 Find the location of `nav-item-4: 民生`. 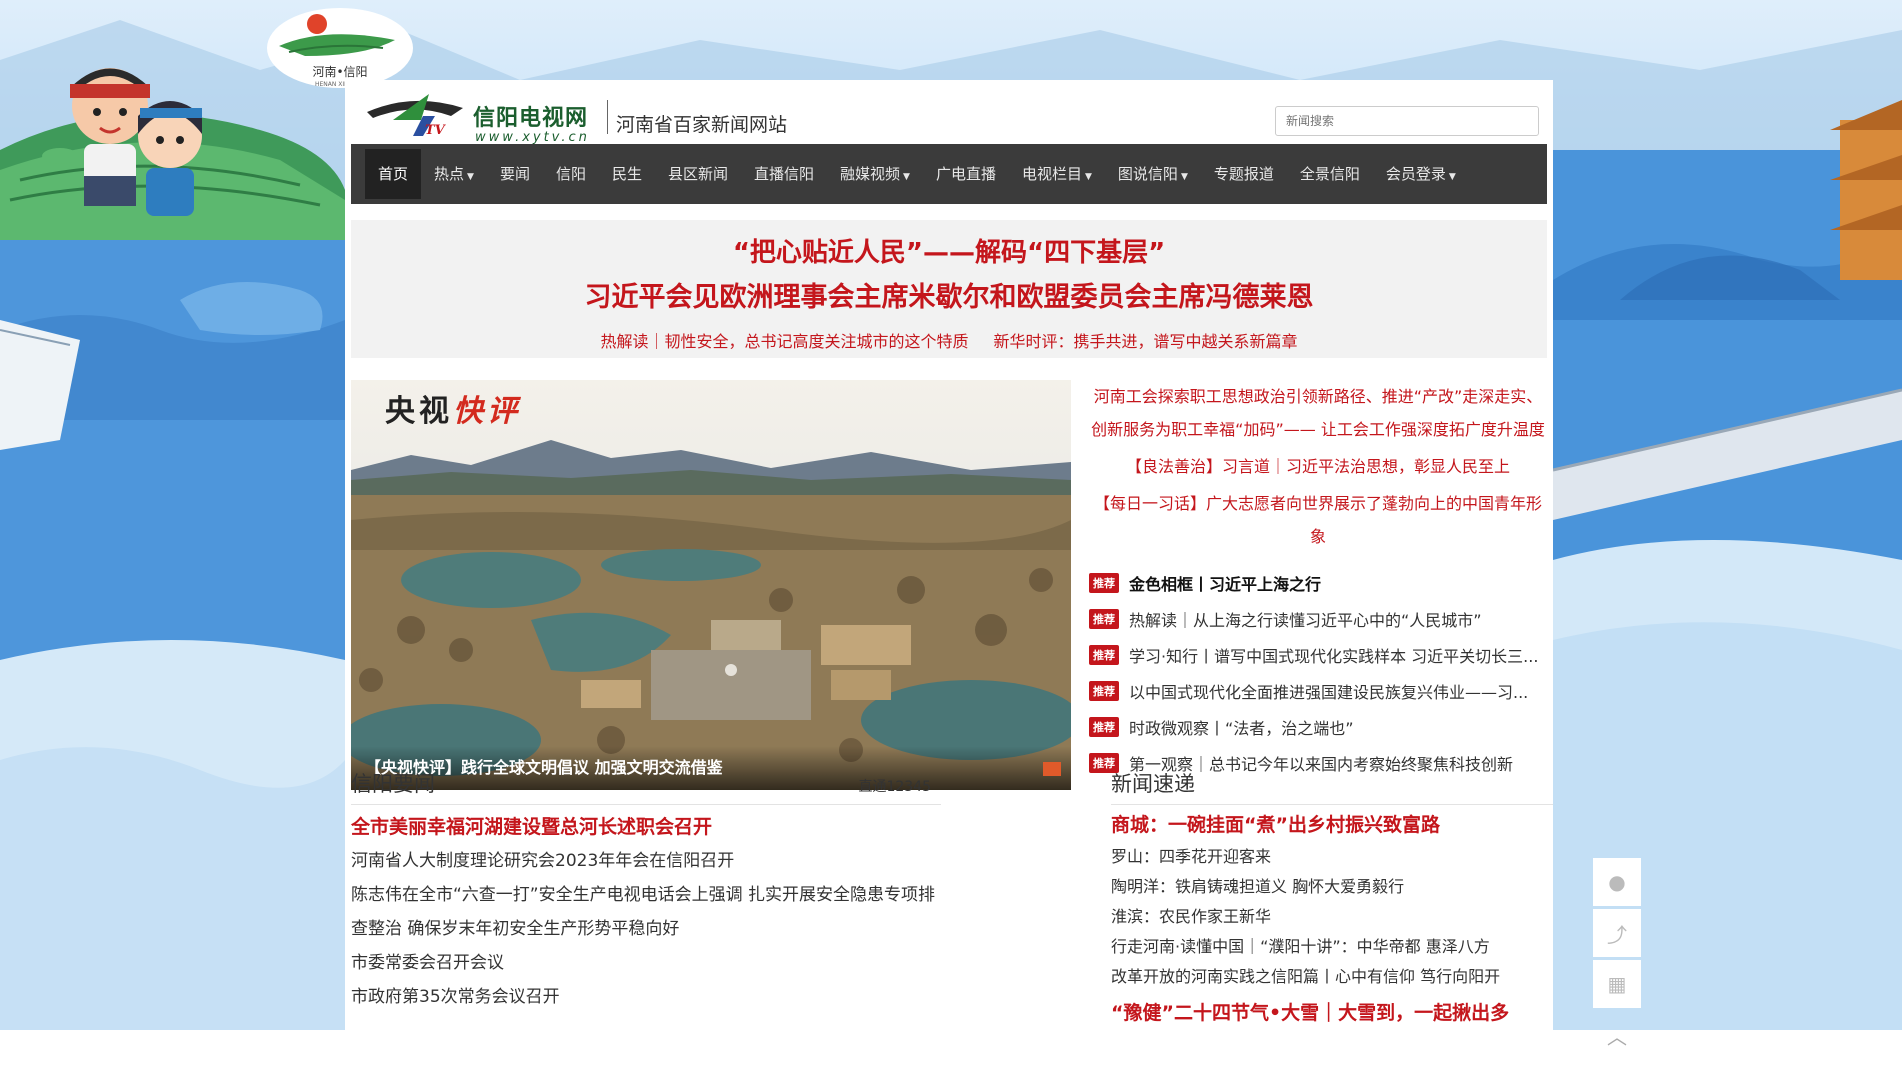

nav-item-4: 民生 is located at coordinates (627, 174).